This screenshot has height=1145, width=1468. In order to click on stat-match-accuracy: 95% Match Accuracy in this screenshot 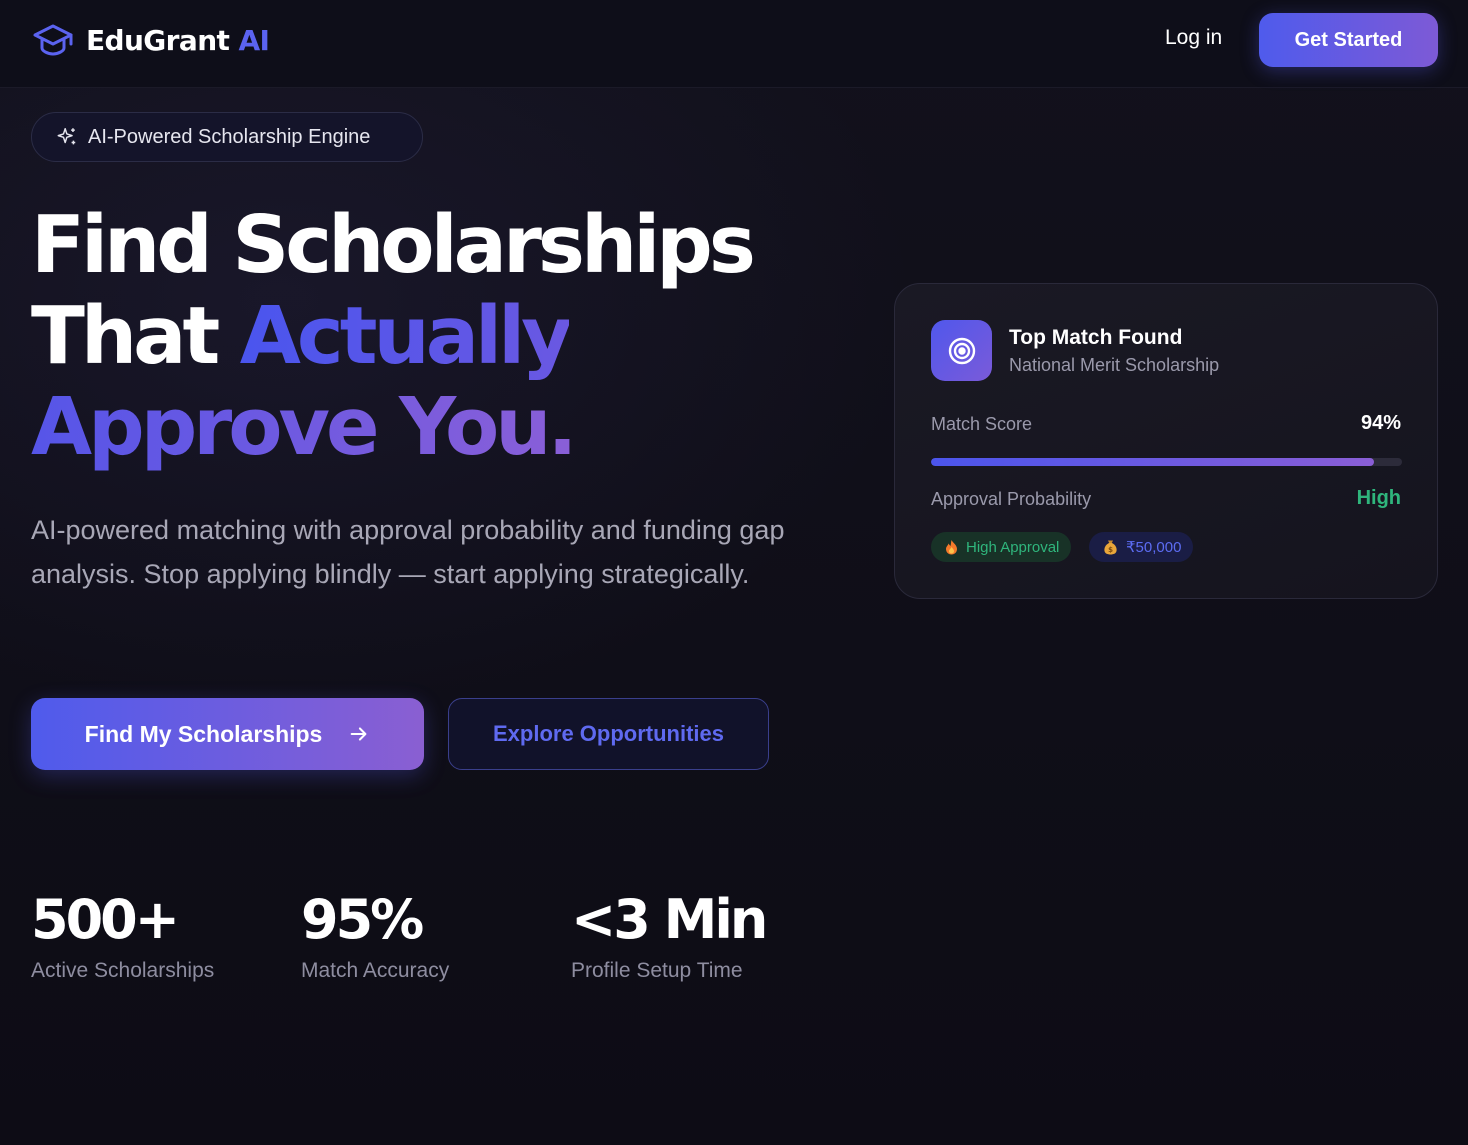, I will do `click(375, 934)`.